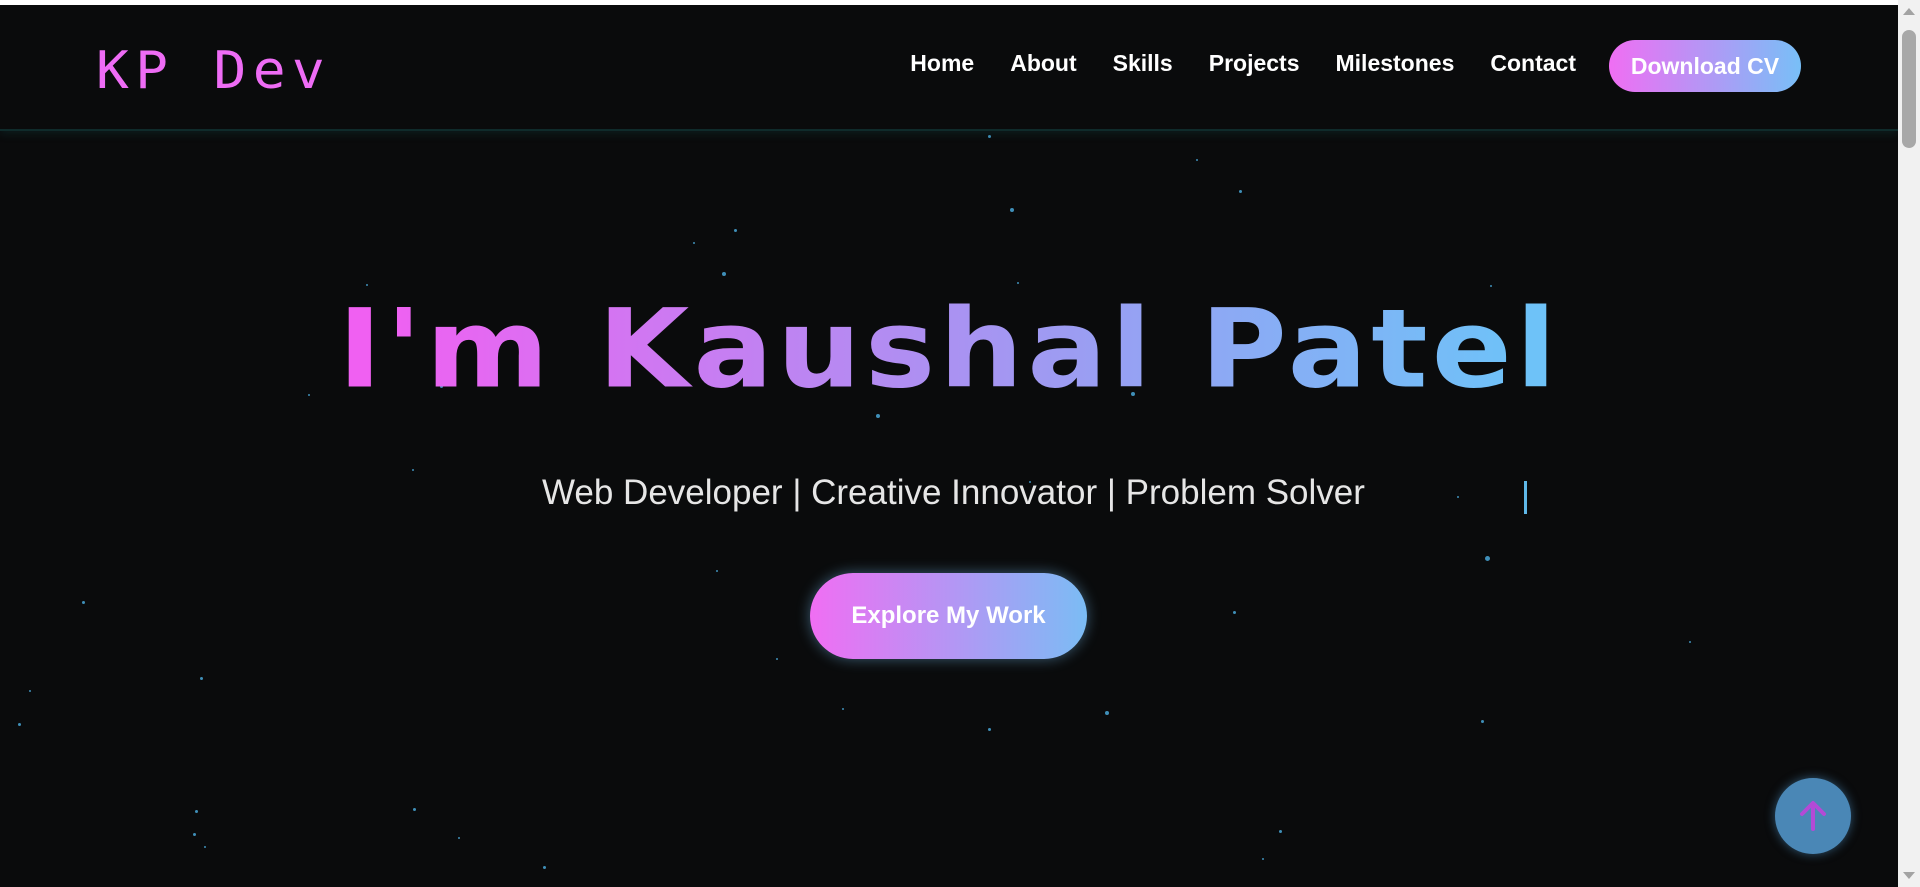 The width and height of the screenshot is (1920, 887). Describe the element at coordinates (1533, 63) in the screenshot. I see `nav-link-contact: Contact` at that location.